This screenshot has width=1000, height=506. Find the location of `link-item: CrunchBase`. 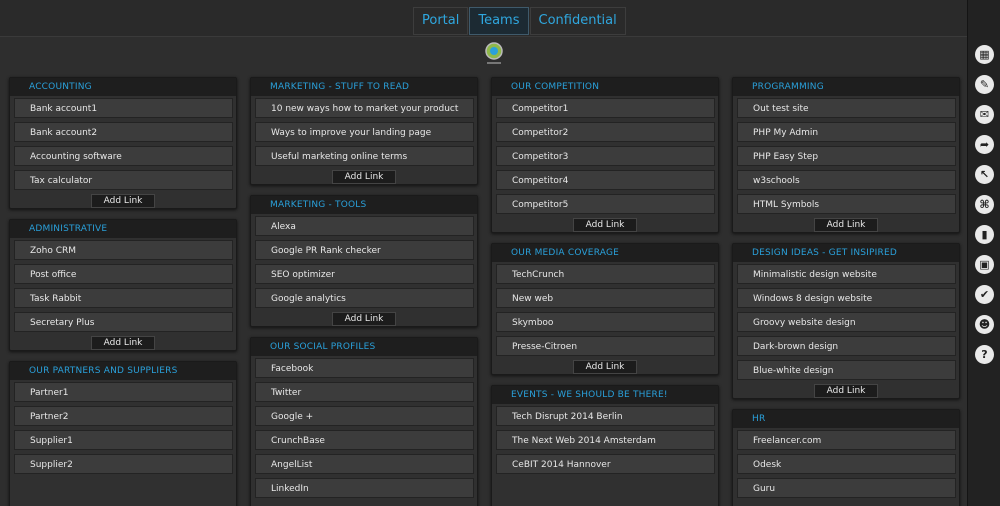

link-item: CrunchBase is located at coordinates (364, 440).